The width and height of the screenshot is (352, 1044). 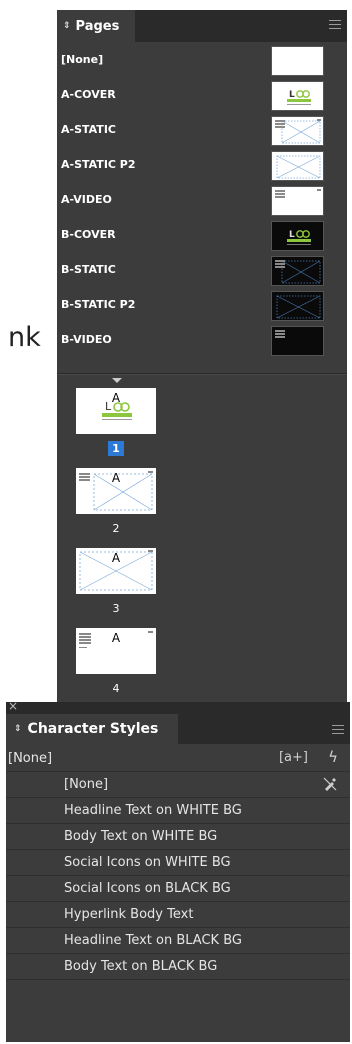 I want to click on quick-apply-lightning-icon: ϟ, so click(x=333, y=757).